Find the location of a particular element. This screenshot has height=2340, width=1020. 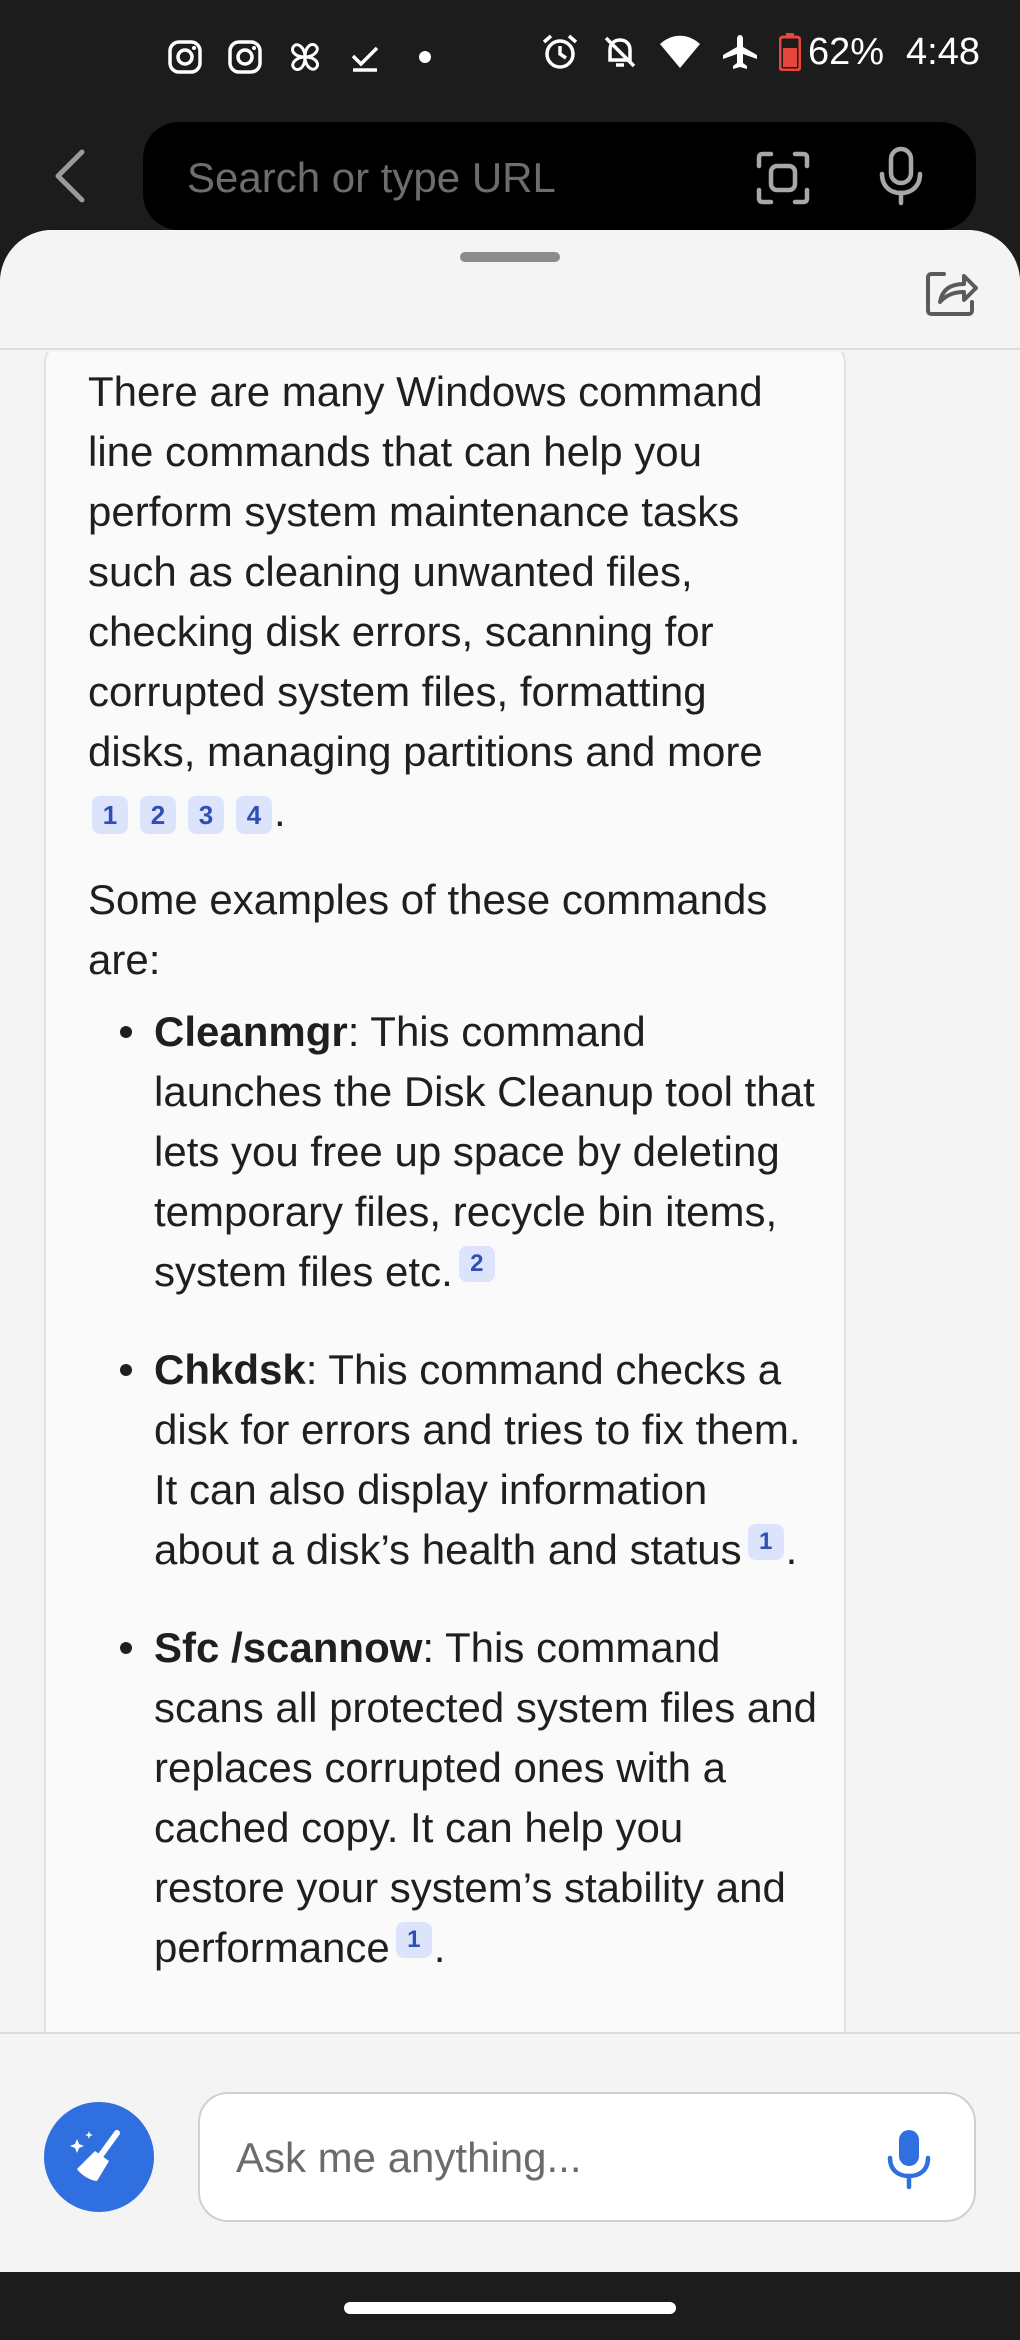

drag-handle is located at coordinates (510, 257).